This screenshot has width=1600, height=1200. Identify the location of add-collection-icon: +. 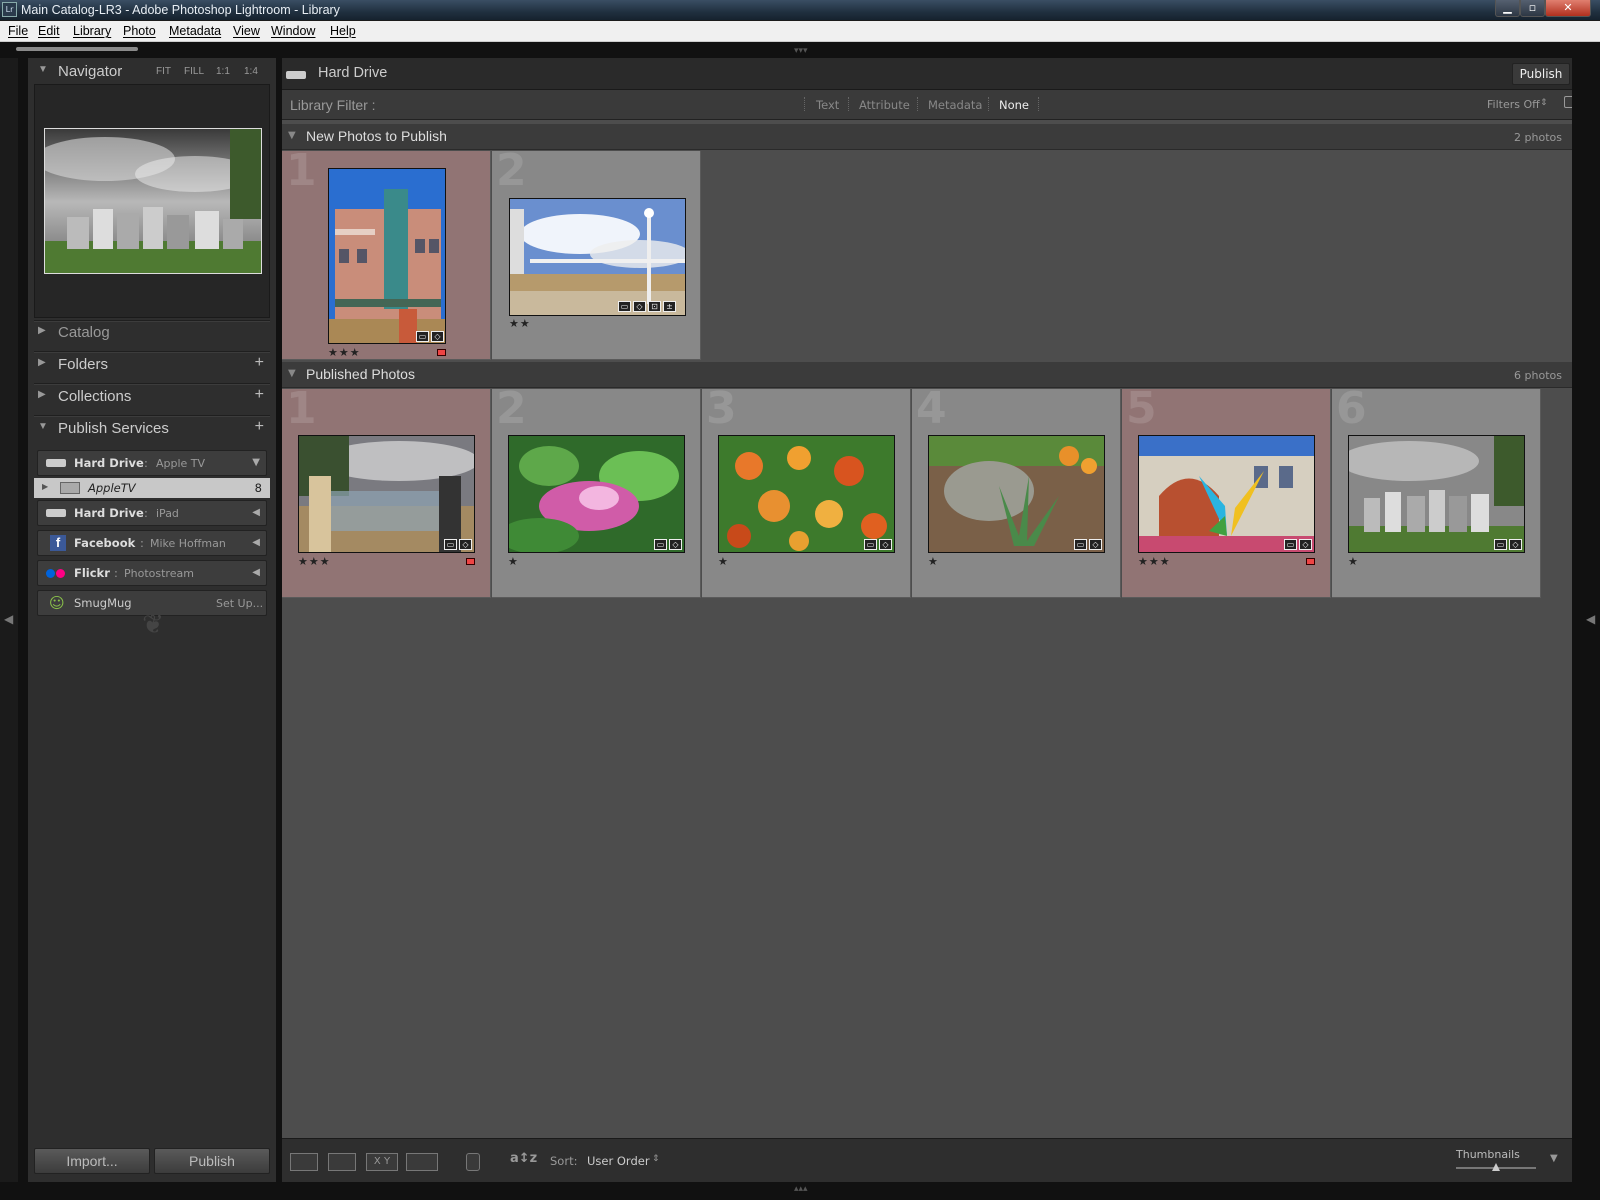
(259, 395).